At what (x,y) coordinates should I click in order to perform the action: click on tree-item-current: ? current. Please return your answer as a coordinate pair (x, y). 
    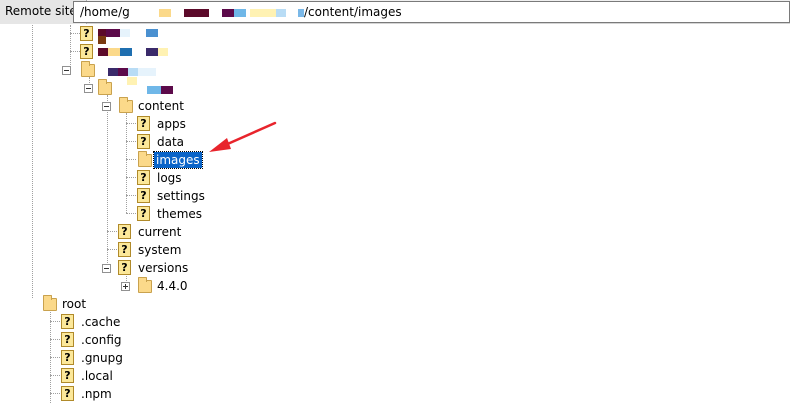
    Looking at the image, I should click on (153, 232).